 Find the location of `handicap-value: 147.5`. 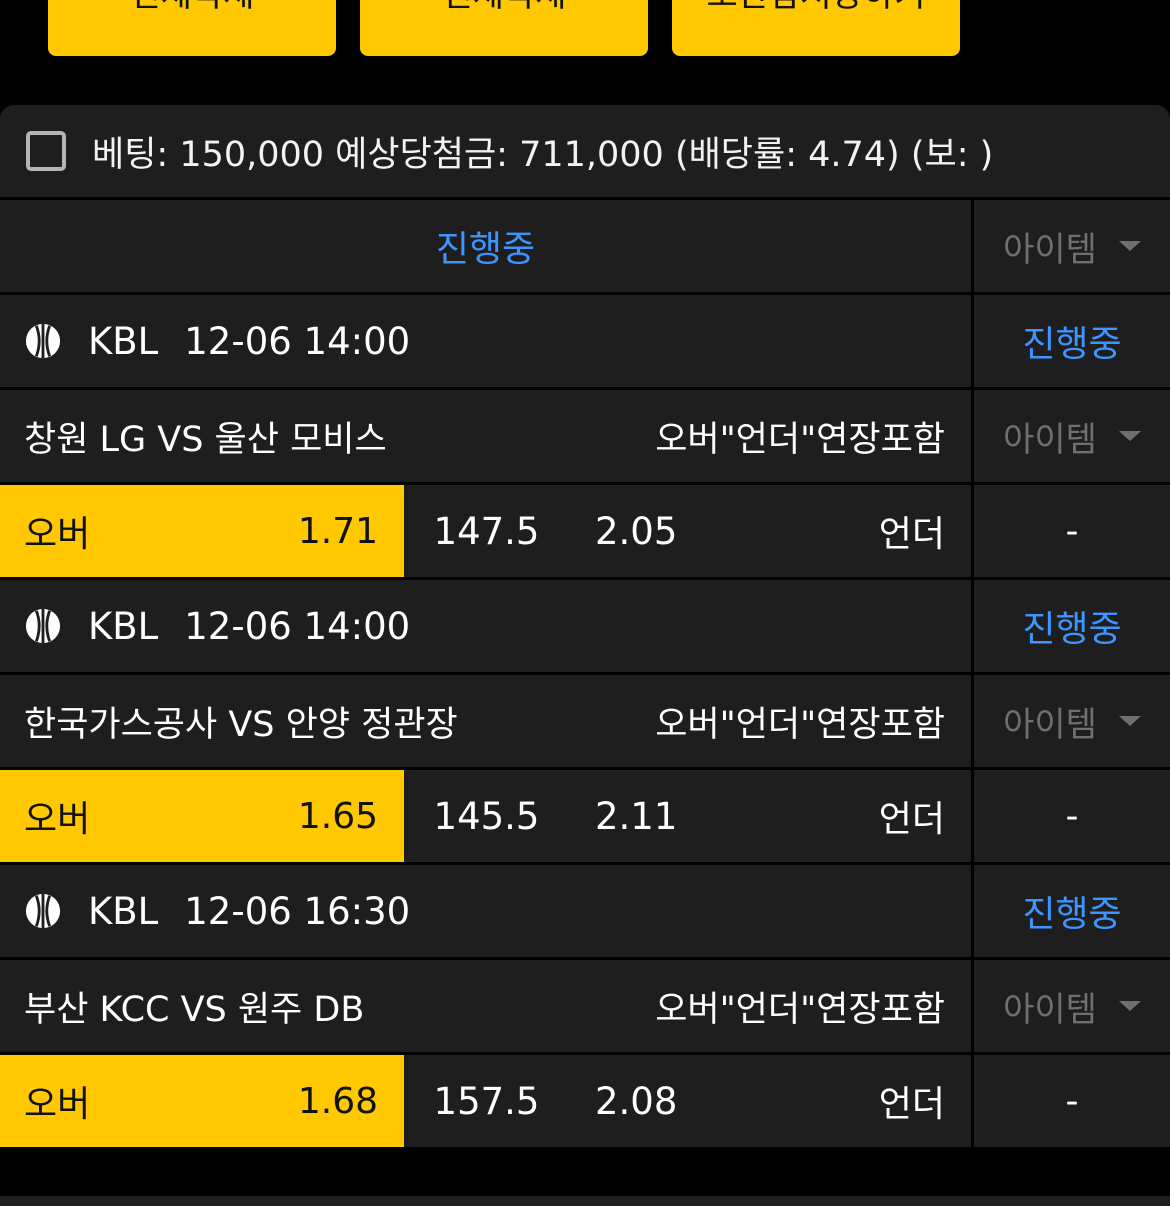

handicap-value: 147.5 is located at coordinates (486, 531).